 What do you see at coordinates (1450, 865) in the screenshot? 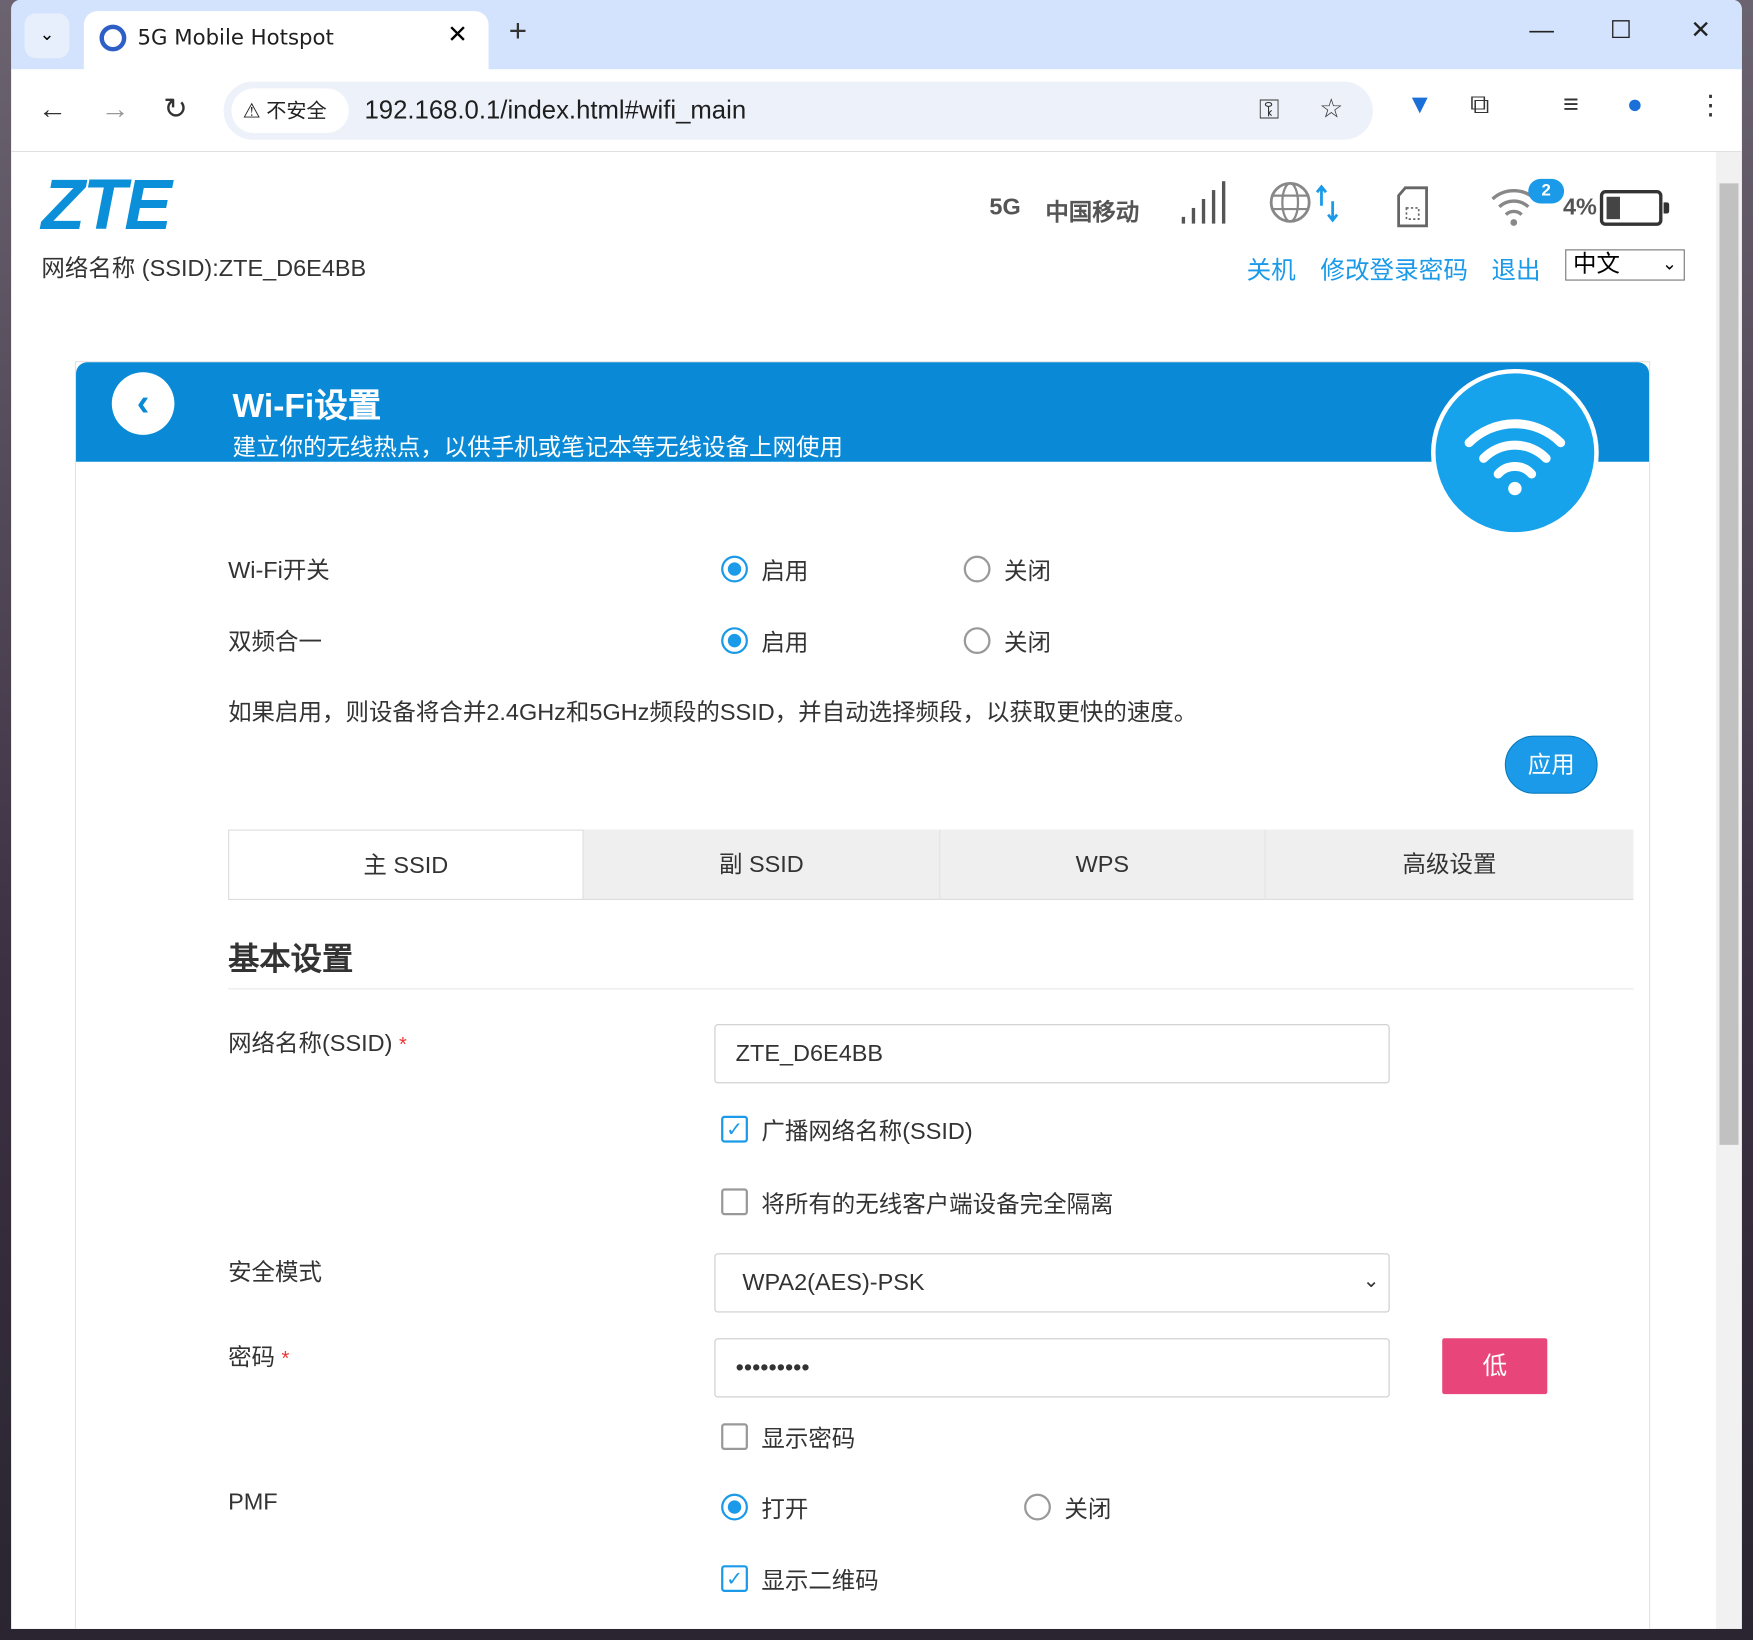
I see `tab-advanced: 高级设置` at bounding box center [1450, 865].